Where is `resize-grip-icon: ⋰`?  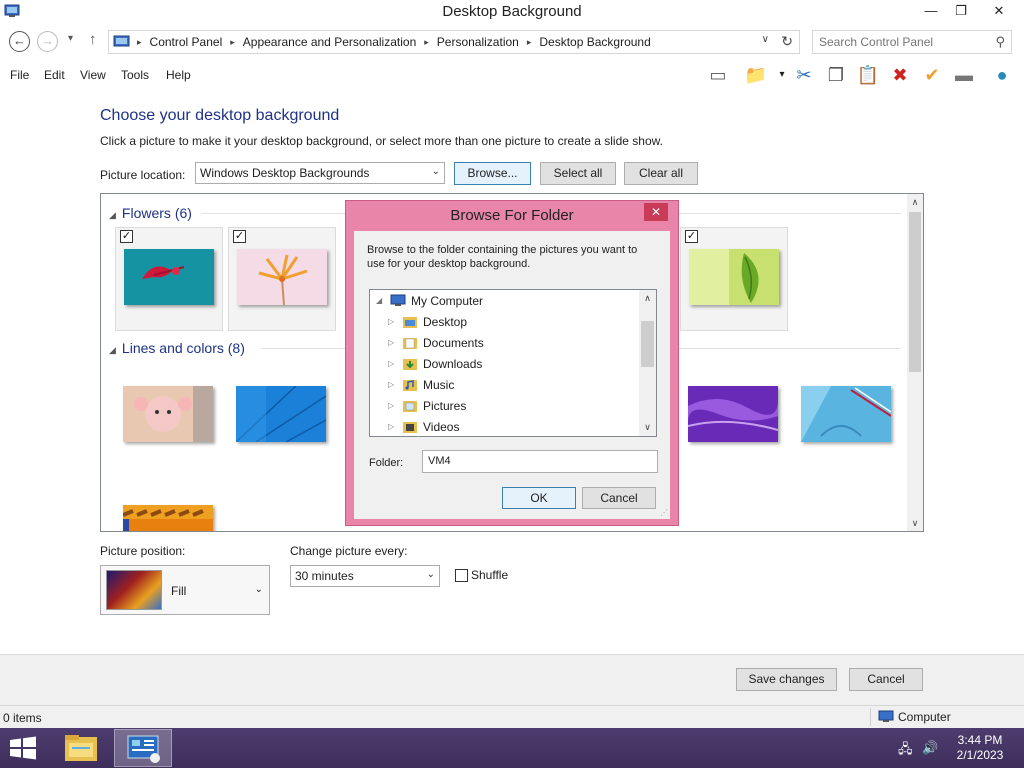
resize-grip-icon: ⋰ is located at coordinates (664, 512).